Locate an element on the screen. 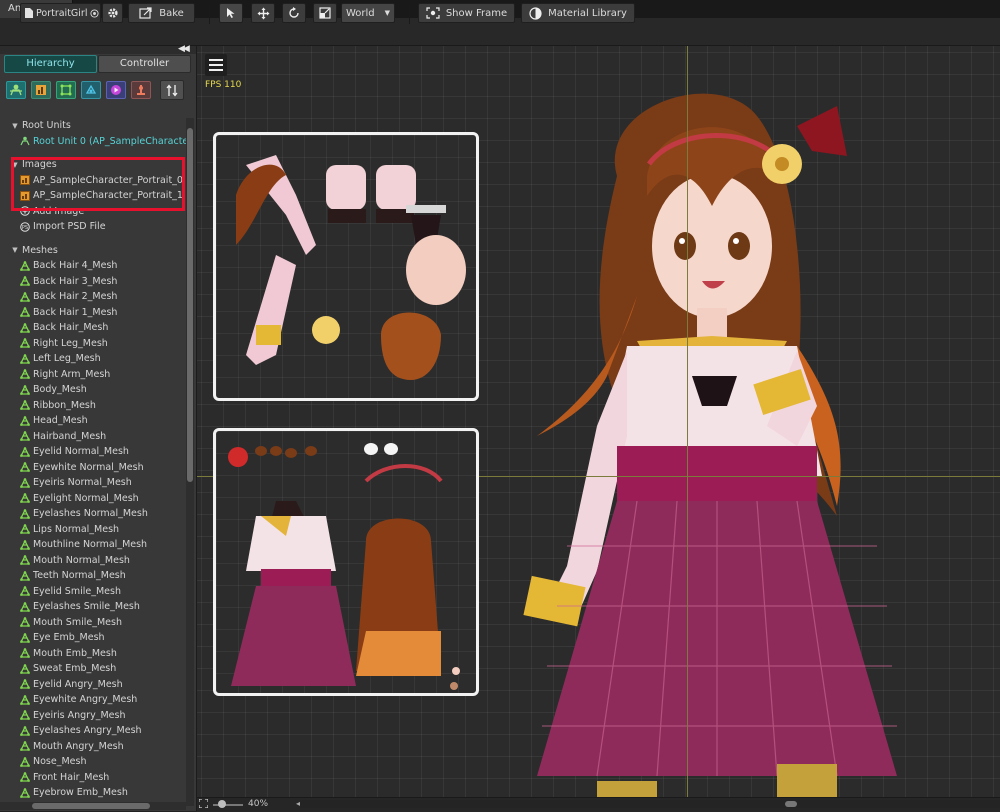 The width and height of the screenshot is (1000, 812). bake-button: Bake is located at coordinates (161, 13).